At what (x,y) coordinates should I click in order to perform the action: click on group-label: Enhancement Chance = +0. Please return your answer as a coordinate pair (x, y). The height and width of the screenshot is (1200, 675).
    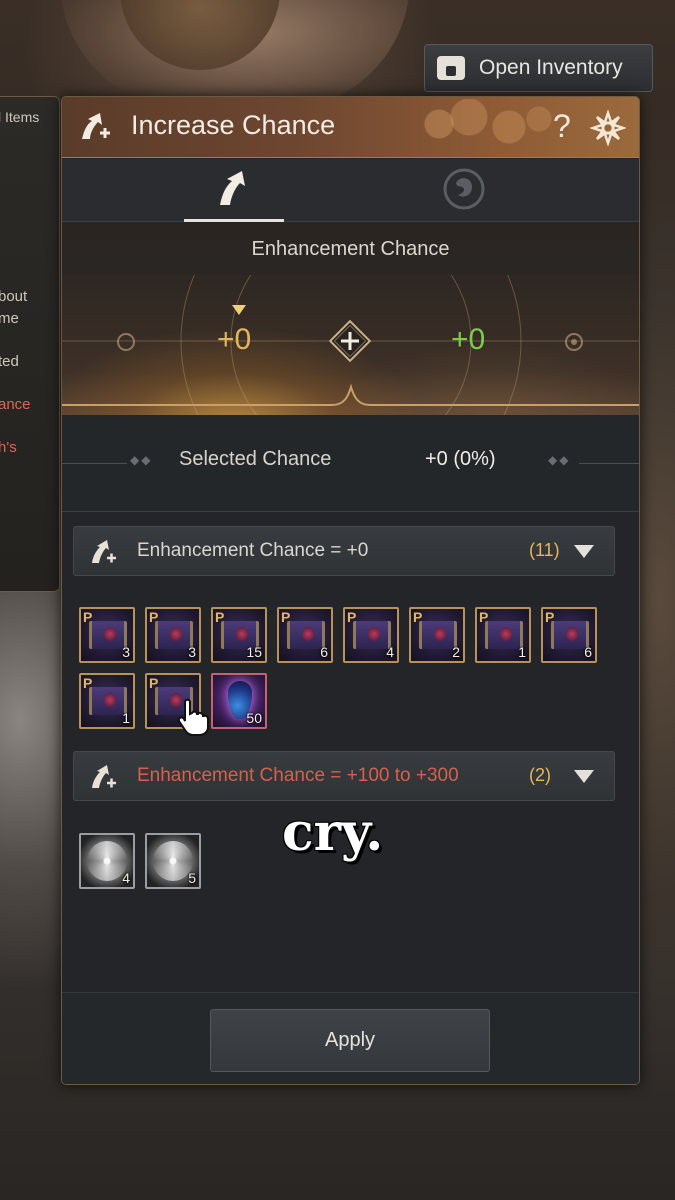
    Looking at the image, I should click on (253, 550).